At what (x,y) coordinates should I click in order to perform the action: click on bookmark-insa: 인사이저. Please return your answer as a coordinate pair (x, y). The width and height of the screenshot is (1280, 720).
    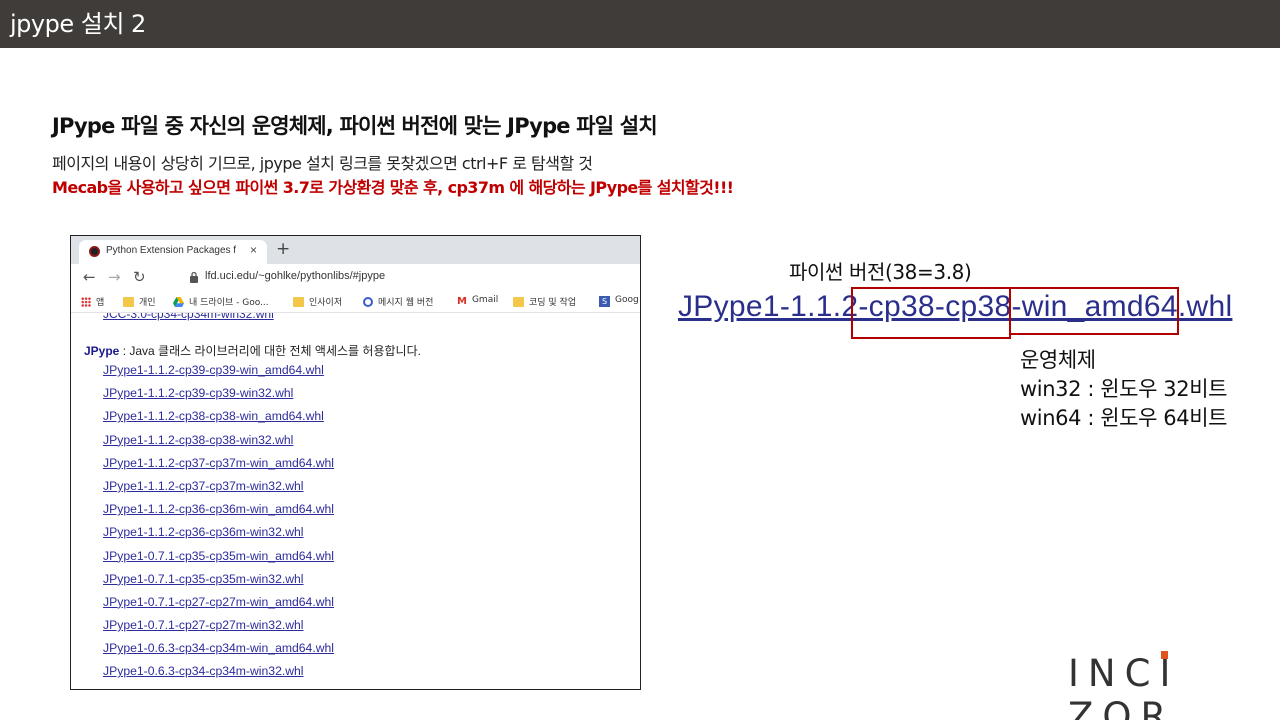
    Looking at the image, I should click on (317, 301).